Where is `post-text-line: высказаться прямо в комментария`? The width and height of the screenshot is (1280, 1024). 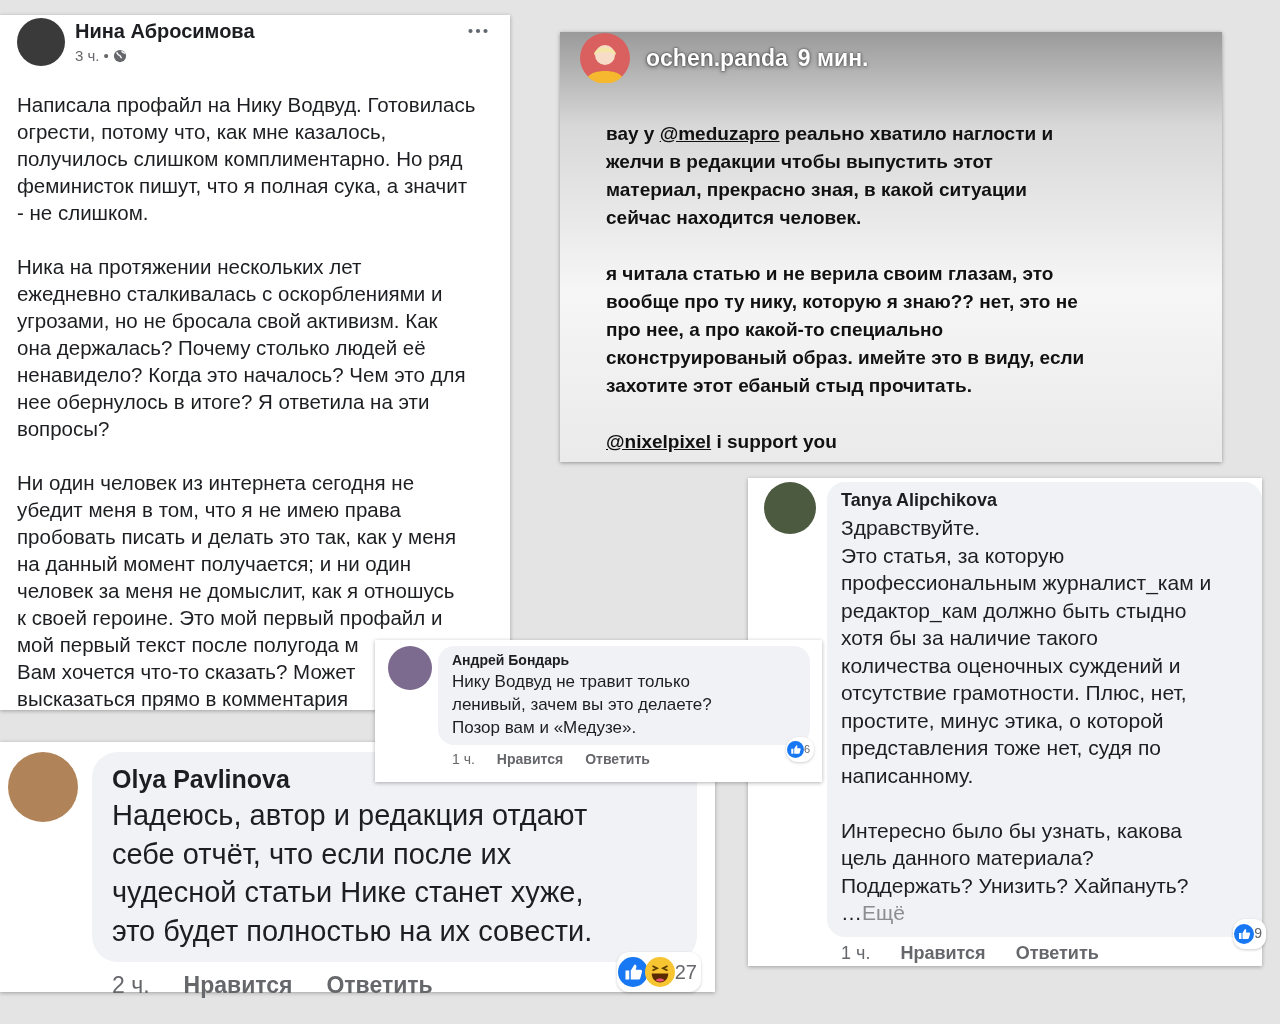
post-text-line: высказаться прямо в комментария is located at coordinates (183, 698).